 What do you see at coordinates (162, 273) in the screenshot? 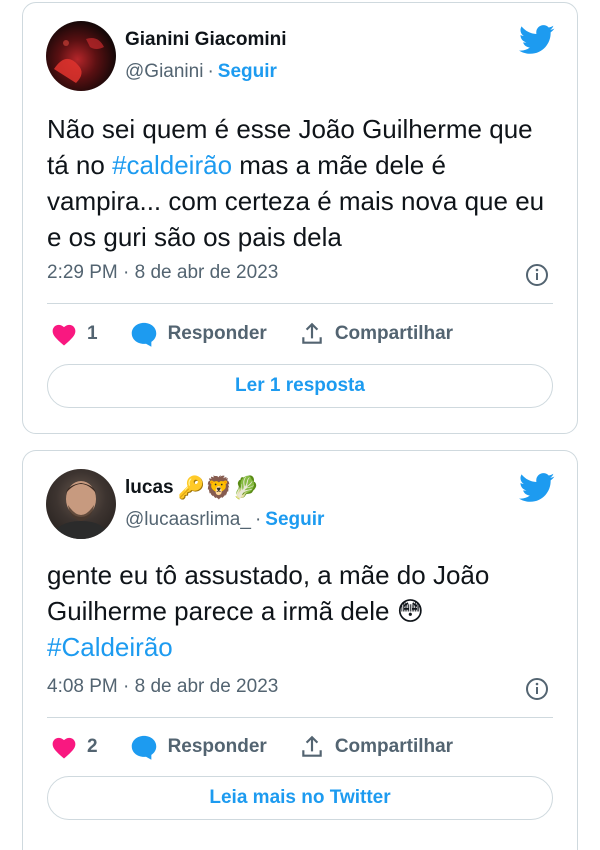
I see `tweet-timestamp: 2:29 PM · 8 de abr de 2023` at bounding box center [162, 273].